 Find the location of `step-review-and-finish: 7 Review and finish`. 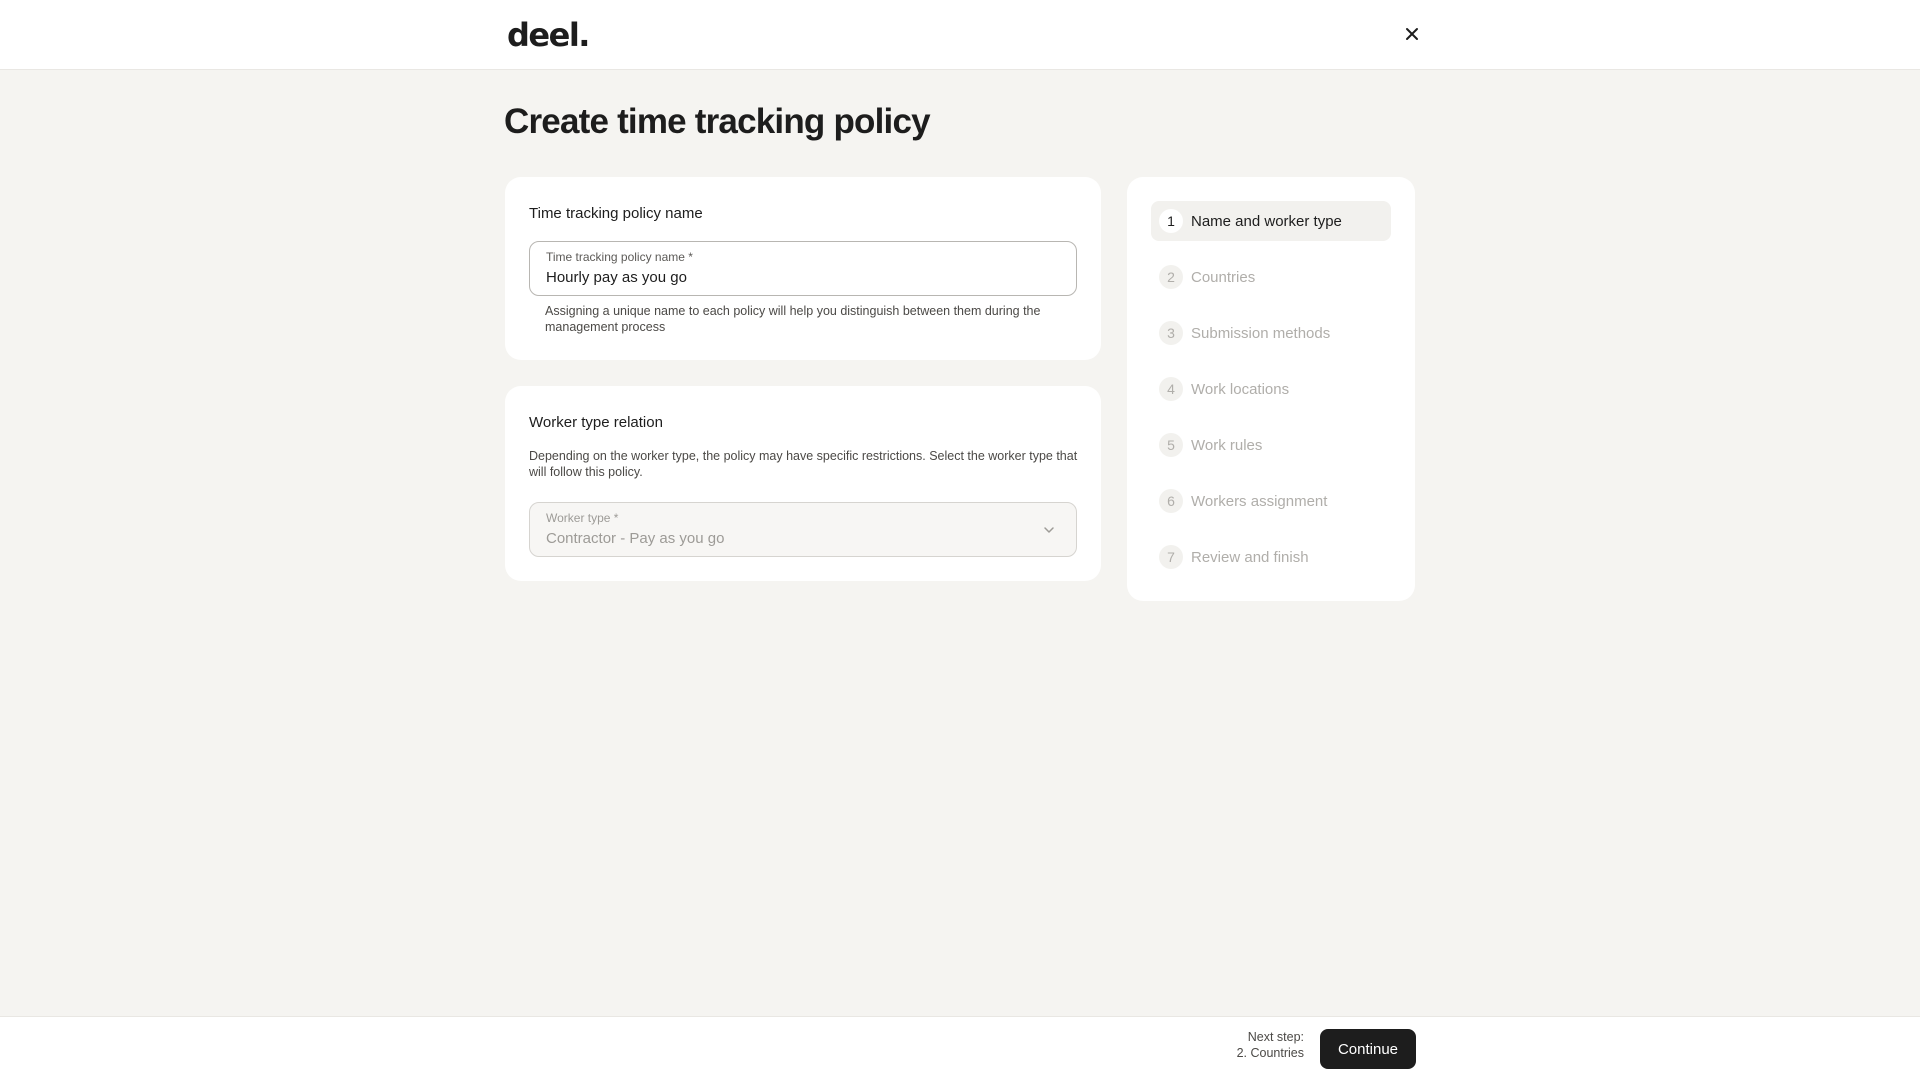

step-review-and-finish: 7 Review and finish is located at coordinates (1271, 557).